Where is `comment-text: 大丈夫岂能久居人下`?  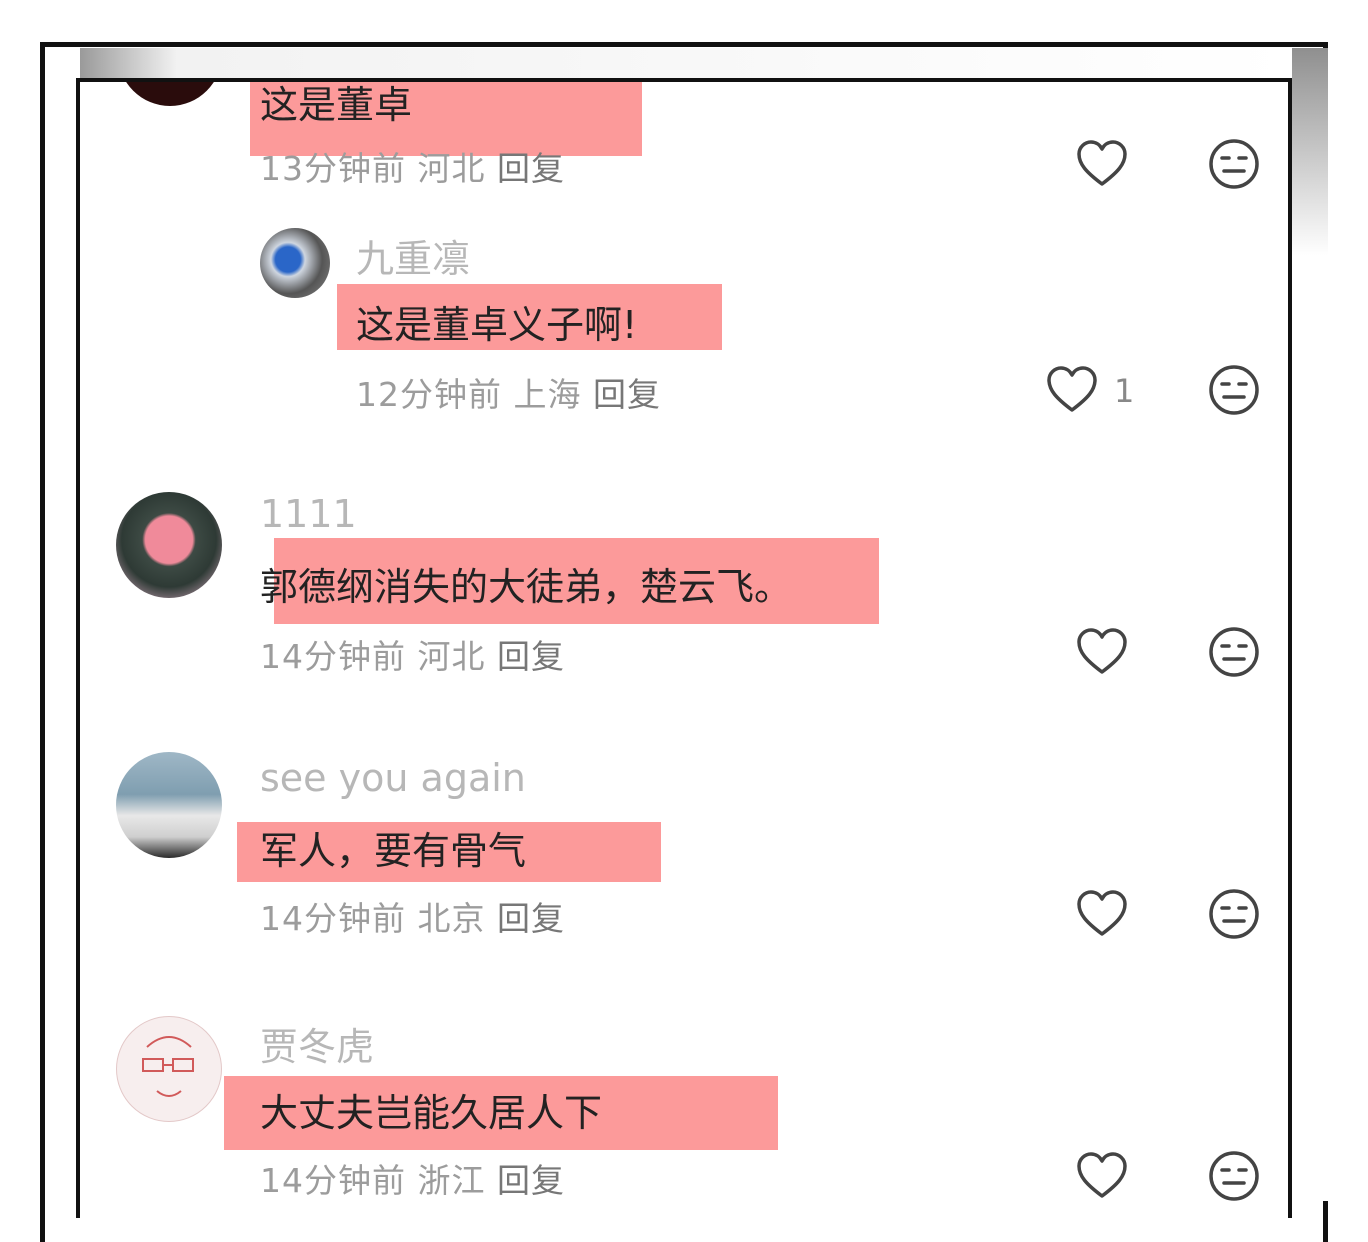
comment-text: 大丈夫岂能久居人下 is located at coordinates (431, 1113).